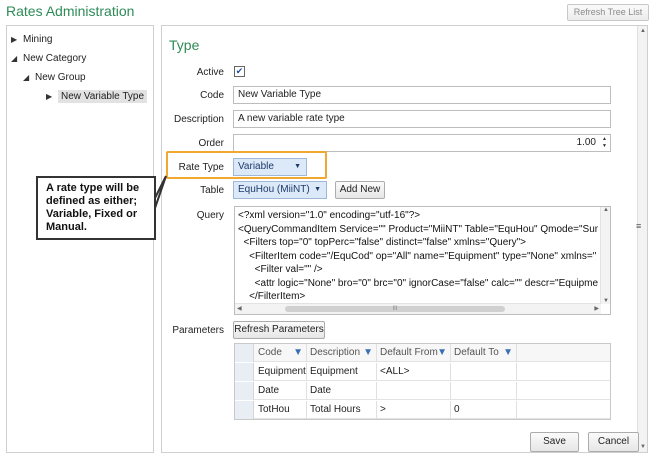  I want to click on tree-item-label: New Group, so click(60, 77).